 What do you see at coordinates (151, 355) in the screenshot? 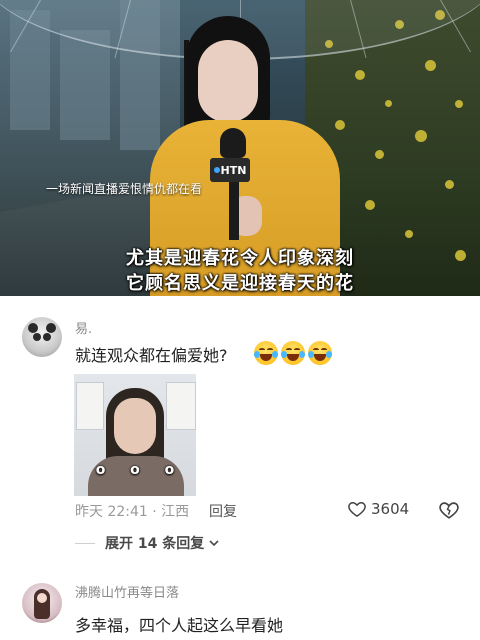
I see `comment-text: 就连观众都在偏爱她?` at bounding box center [151, 355].